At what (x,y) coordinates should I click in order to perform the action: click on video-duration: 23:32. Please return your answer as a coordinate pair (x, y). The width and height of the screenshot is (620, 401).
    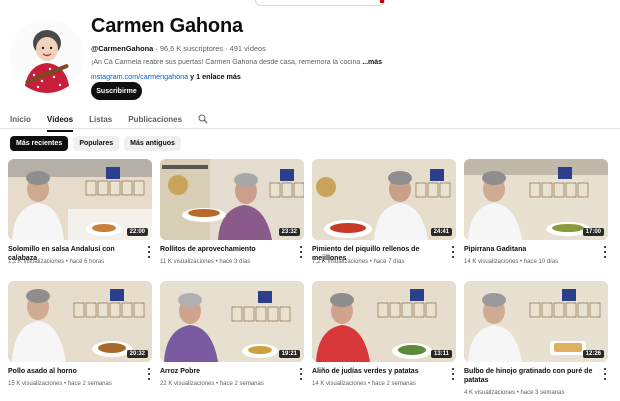
    Looking at the image, I should click on (289, 232).